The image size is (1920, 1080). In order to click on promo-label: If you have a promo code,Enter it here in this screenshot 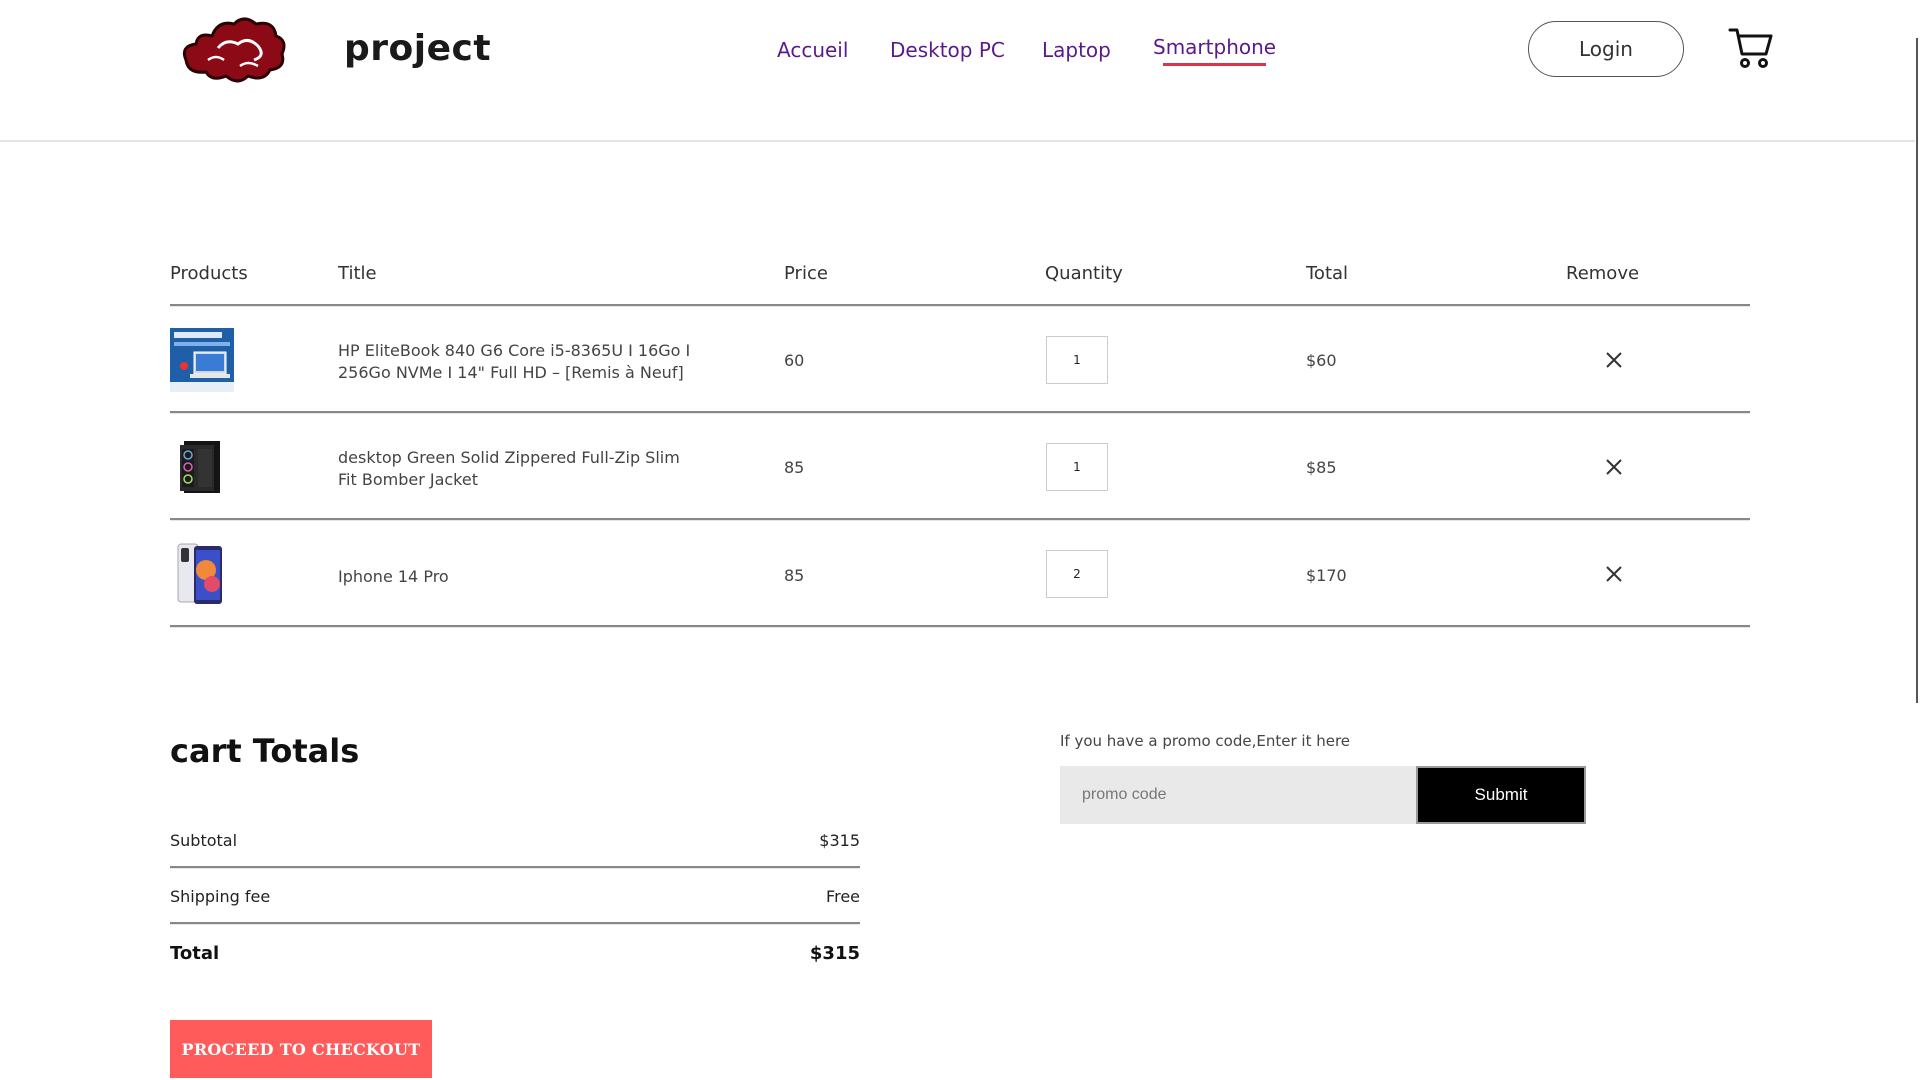, I will do `click(1205, 741)`.